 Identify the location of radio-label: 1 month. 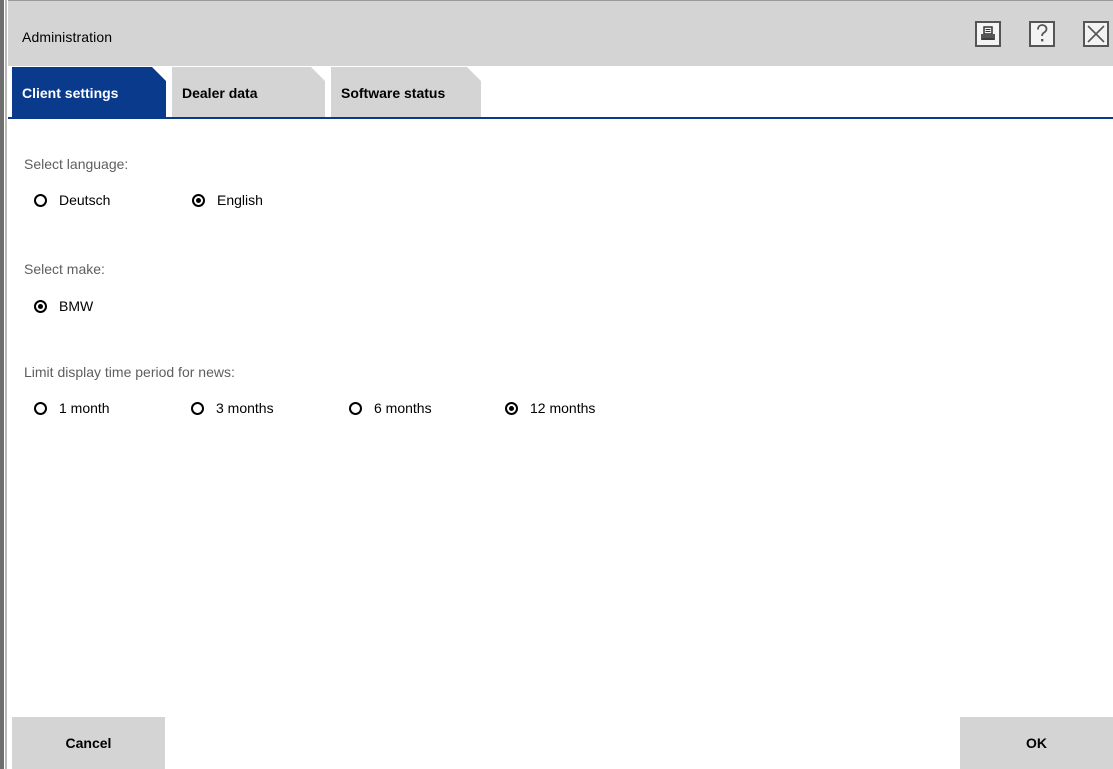
(84, 408).